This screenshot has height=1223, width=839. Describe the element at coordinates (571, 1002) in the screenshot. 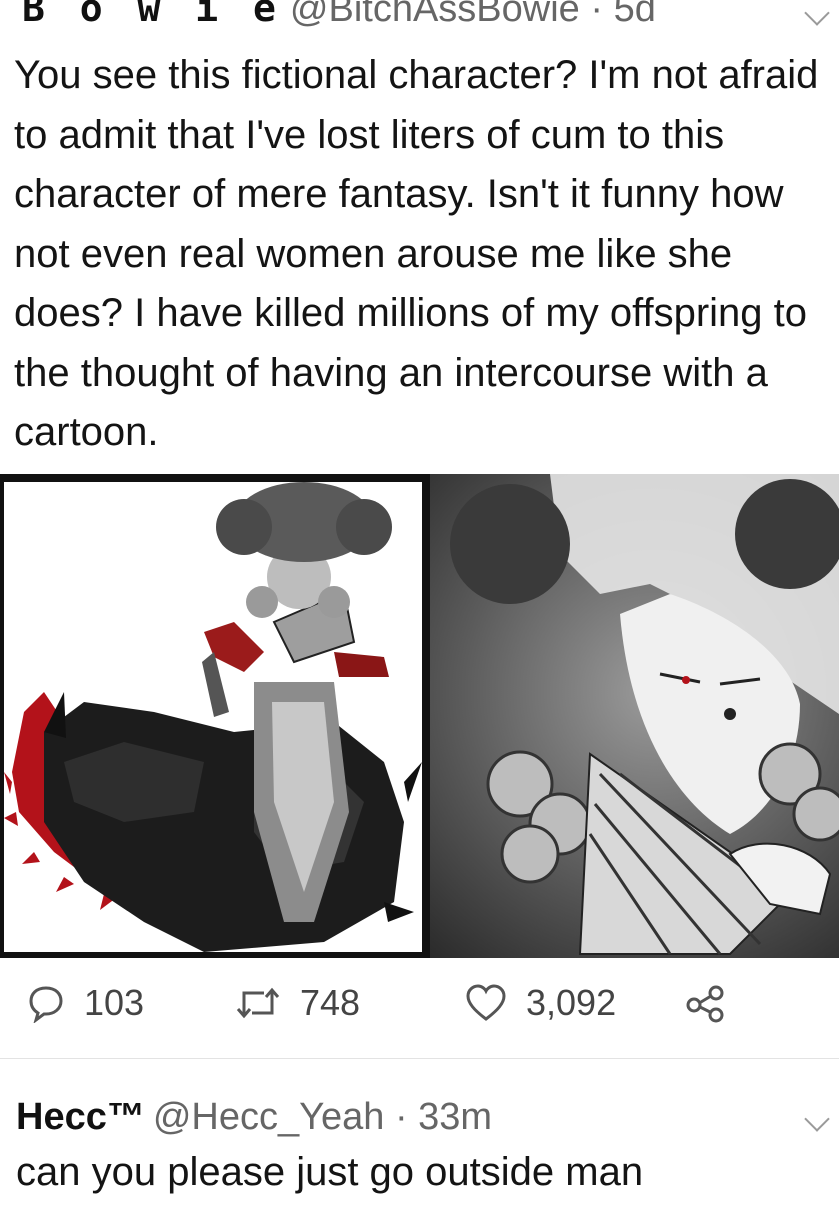

I see `like-count: 3,092` at that location.